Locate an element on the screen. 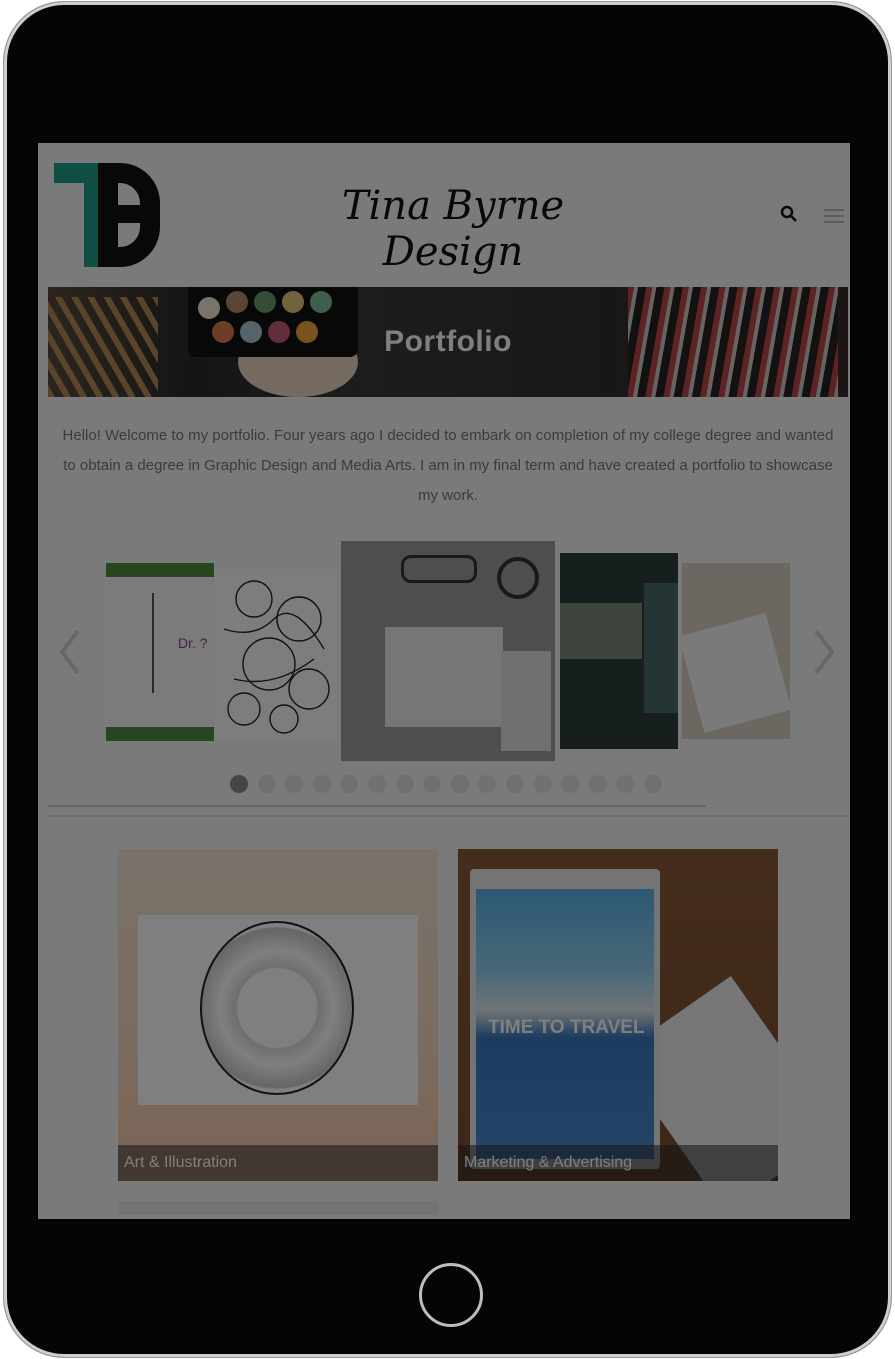 The width and height of the screenshot is (895, 1359). chevron-left-icon is located at coordinates (70, 652).